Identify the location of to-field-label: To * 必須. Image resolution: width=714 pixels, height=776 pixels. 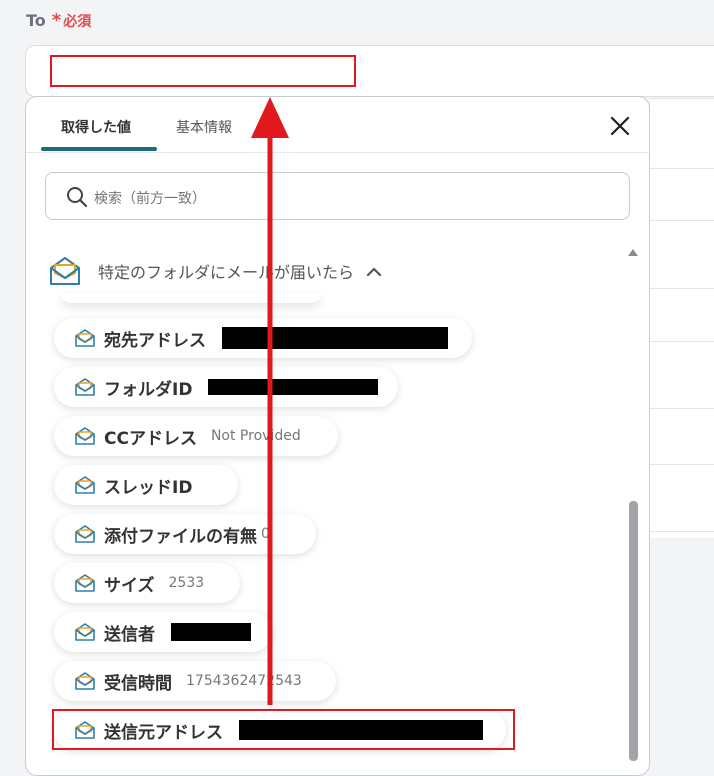
(58, 20).